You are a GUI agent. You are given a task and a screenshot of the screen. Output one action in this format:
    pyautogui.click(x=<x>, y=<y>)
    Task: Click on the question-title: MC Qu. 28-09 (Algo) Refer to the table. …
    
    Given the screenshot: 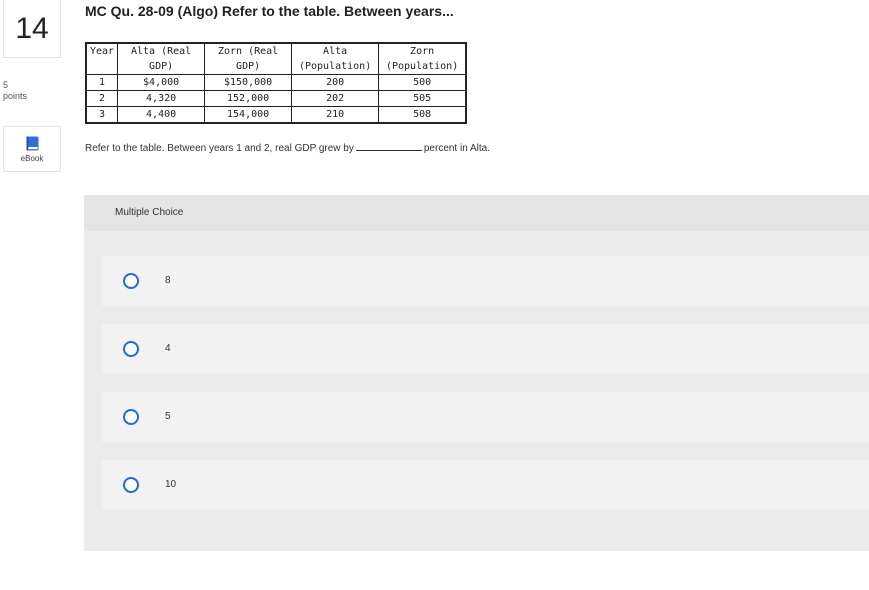 What is the action you would take?
    pyautogui.click(x=269, y=11)
    